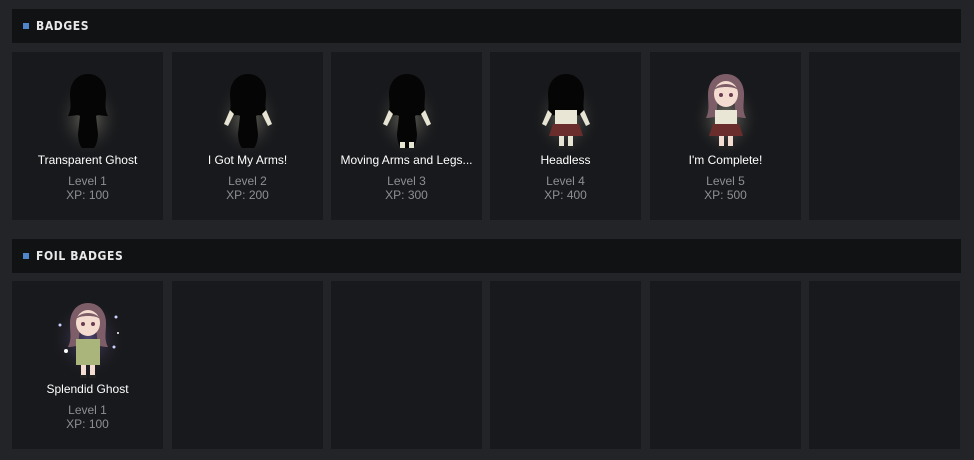 The height and width of the screenshot is (460, 974). What do you see at coordinates (725, 181) in the screenshot?
I see `badge-level: Level 5` at bounding box center [725, 181].